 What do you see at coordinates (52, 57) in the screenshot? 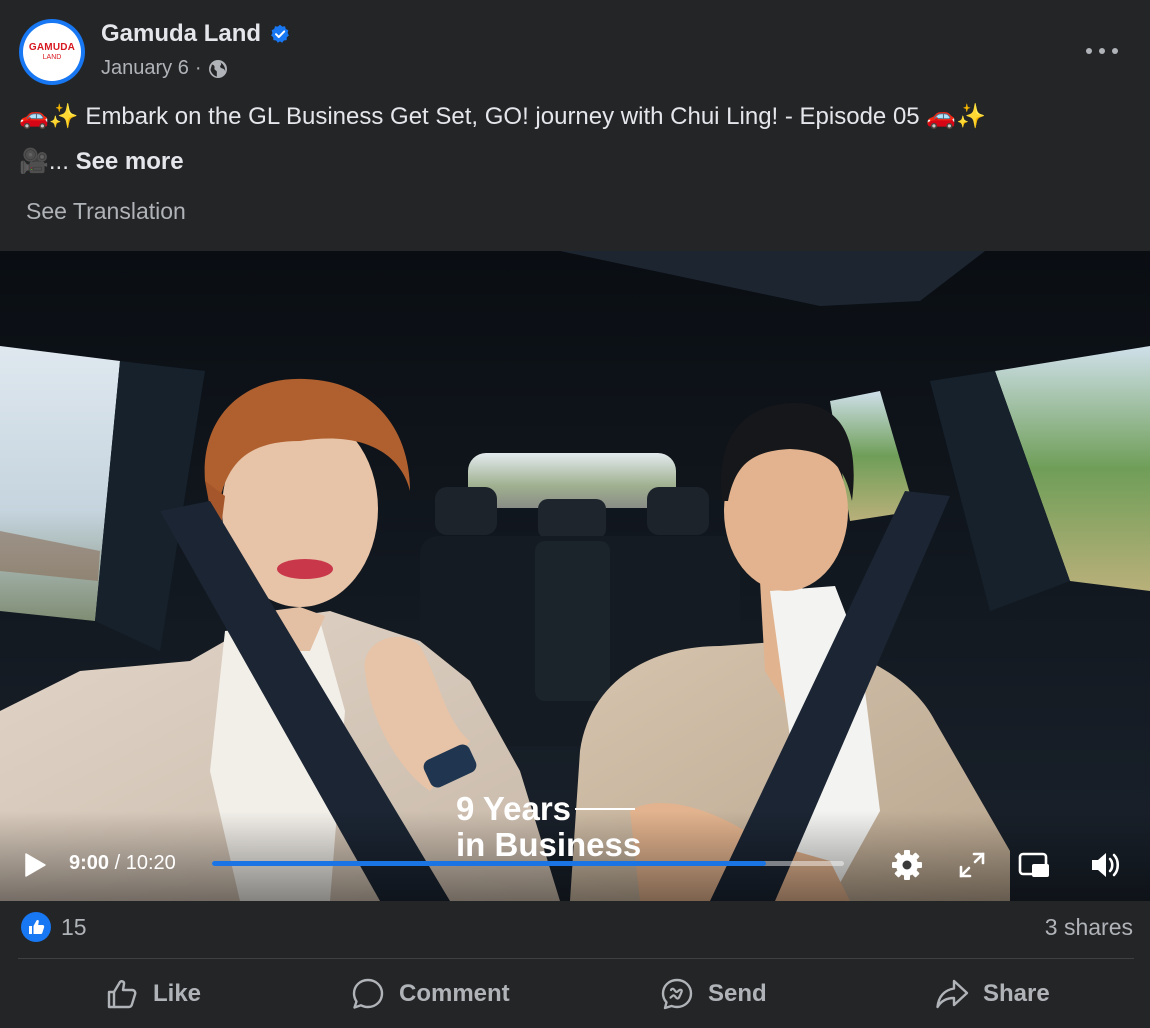
I see `logo-text-bottom: LAND` at bounding box center [52, 57].